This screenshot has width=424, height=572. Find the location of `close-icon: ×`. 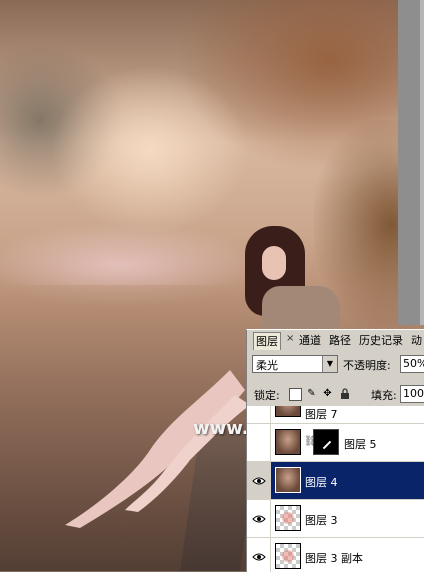

close-icon: × is located at coordinates (290, 338).